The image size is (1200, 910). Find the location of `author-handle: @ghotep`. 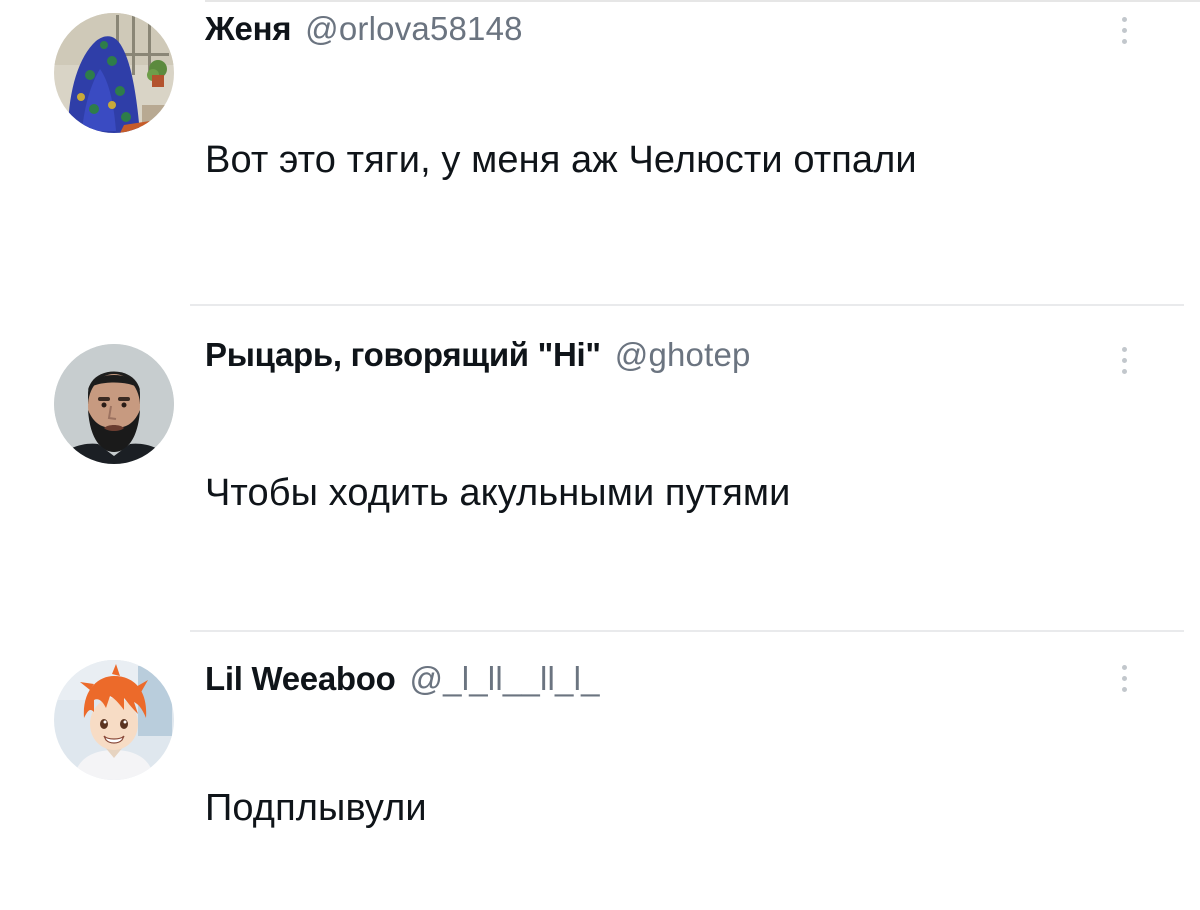

author-handle: @ghotep is located at coordinates (683, 355).